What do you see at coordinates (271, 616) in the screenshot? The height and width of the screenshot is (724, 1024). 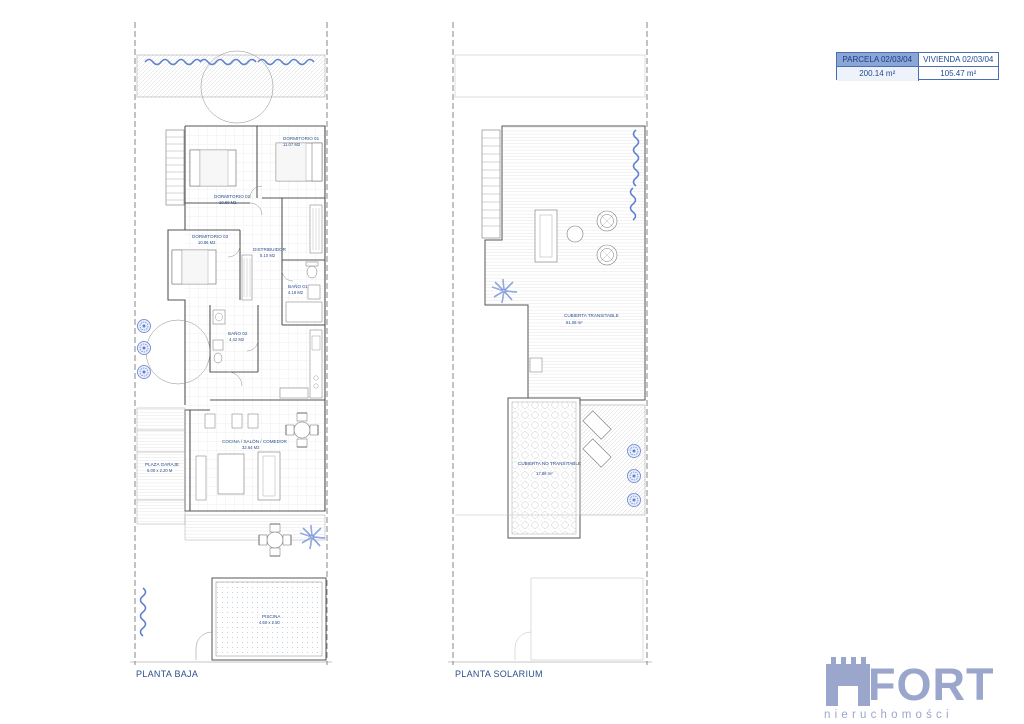 I see `label-piscina: PISCINA` at bounding box center [271, 616].